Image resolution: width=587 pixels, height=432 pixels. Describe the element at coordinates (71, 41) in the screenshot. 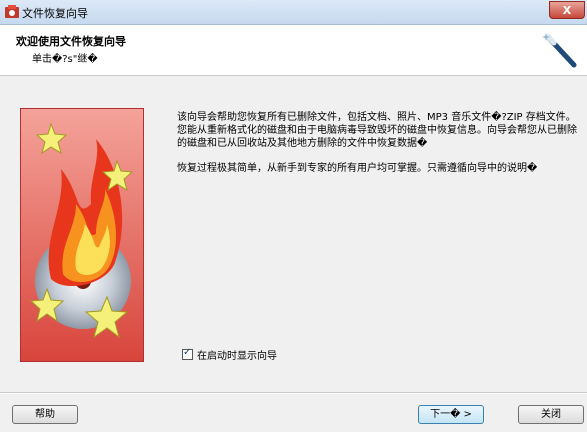

I see `header-title: 欢迎使用文件恢复向导` at that location.